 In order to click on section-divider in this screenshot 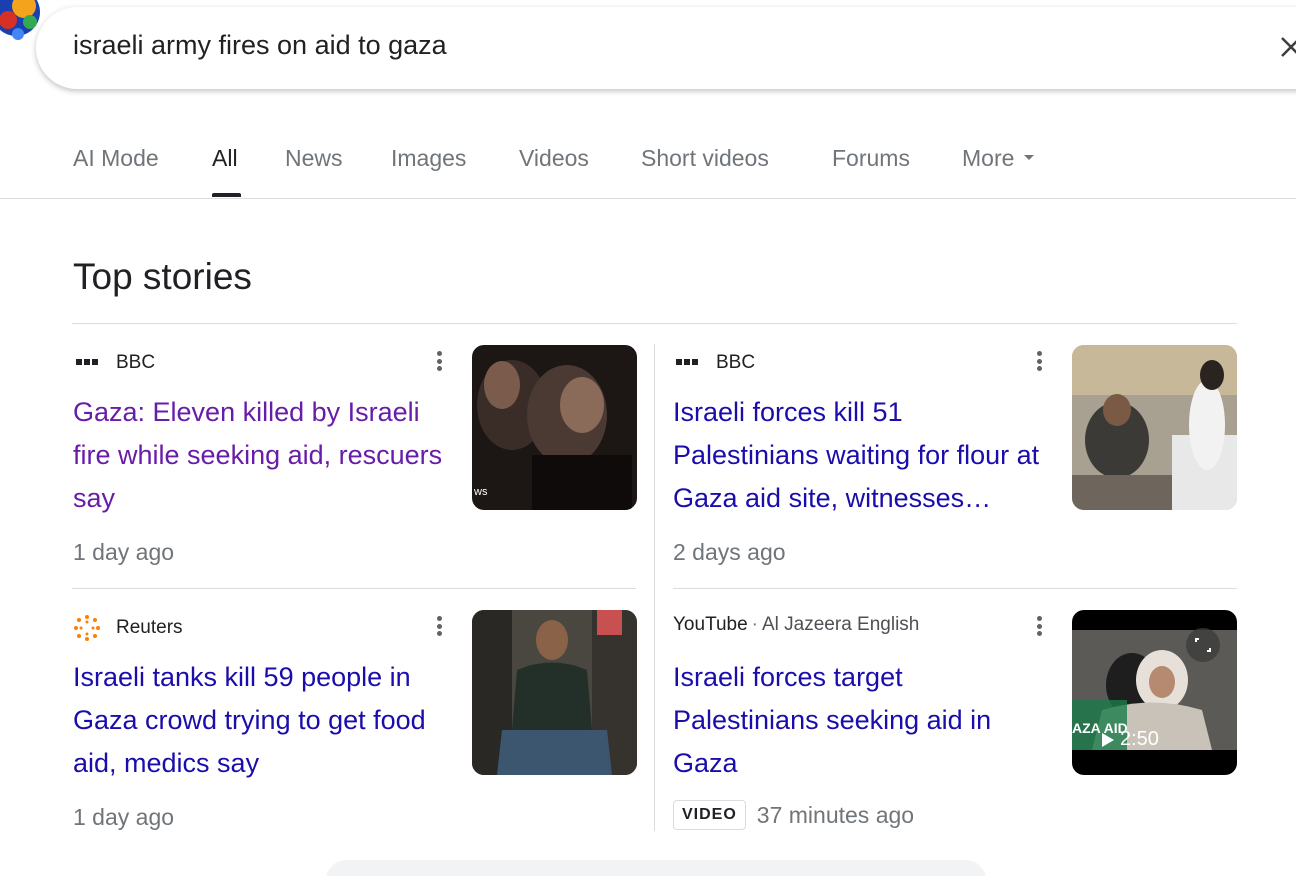, I will do `click(654, 323)`.